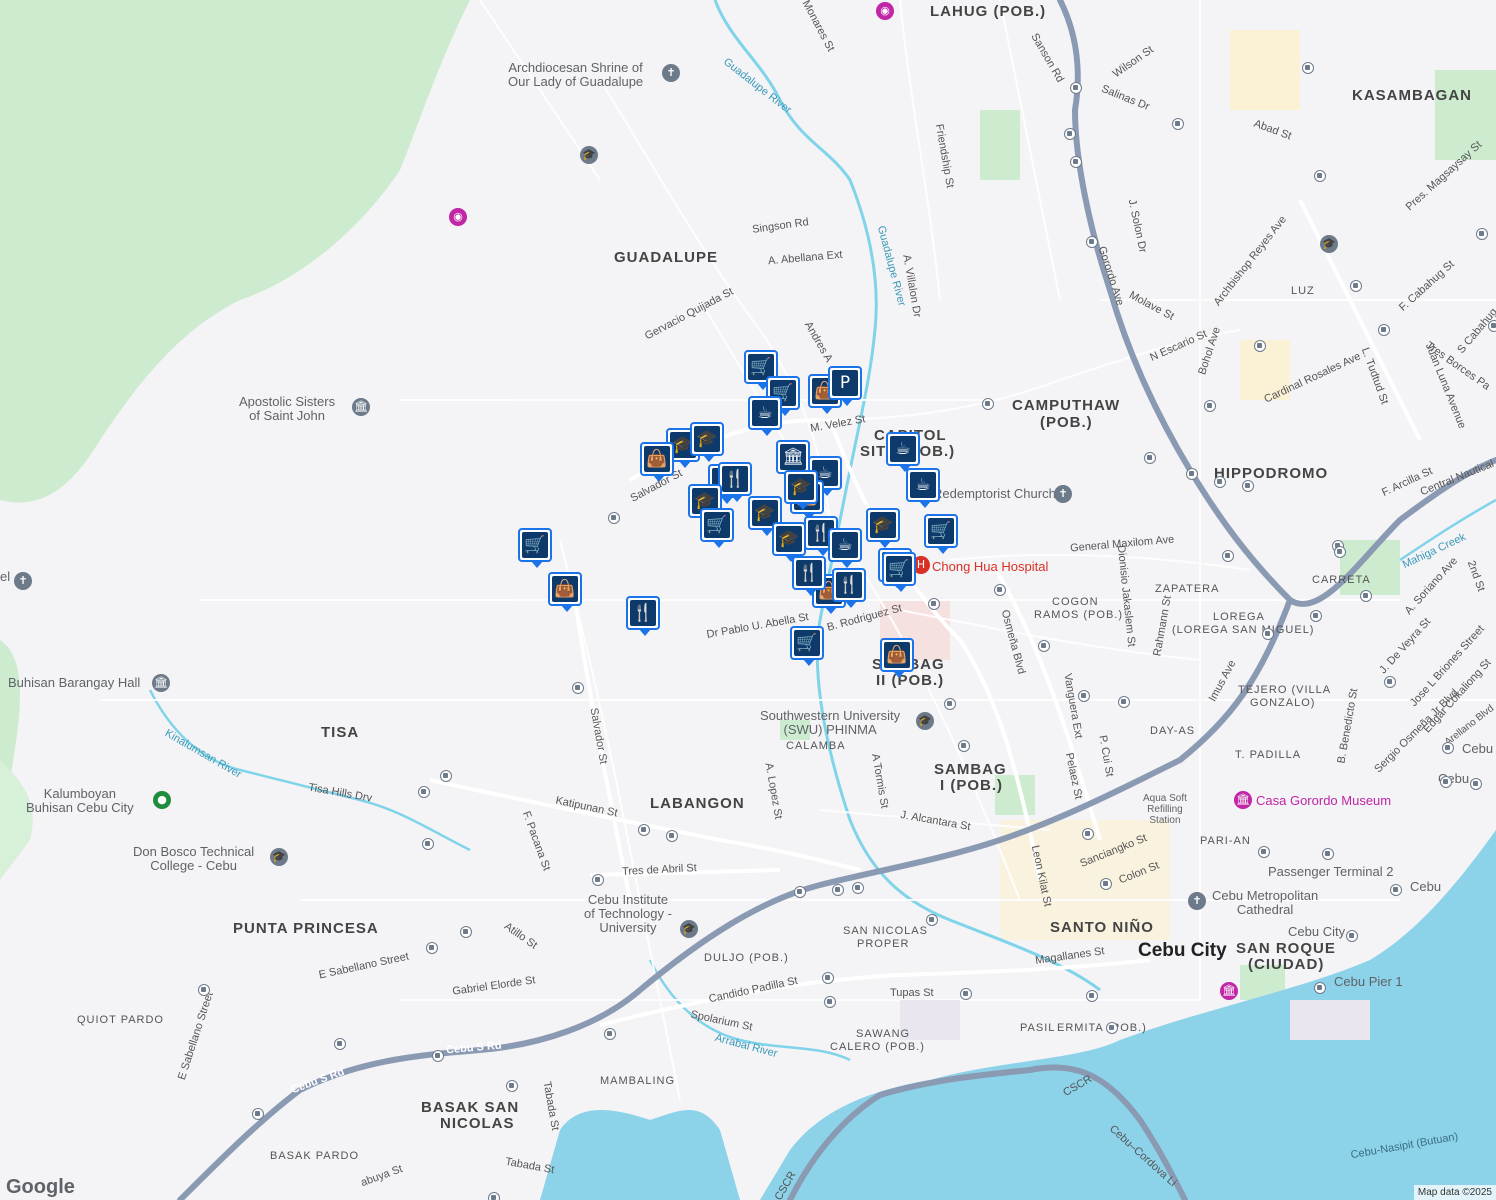 The width and height of the screenshot is (1496, 1200). Describe the element at coordinates (287, 409) in the screenshot. I see `poi-apostolic: Apostolic Sisters of Saint John` at that location.